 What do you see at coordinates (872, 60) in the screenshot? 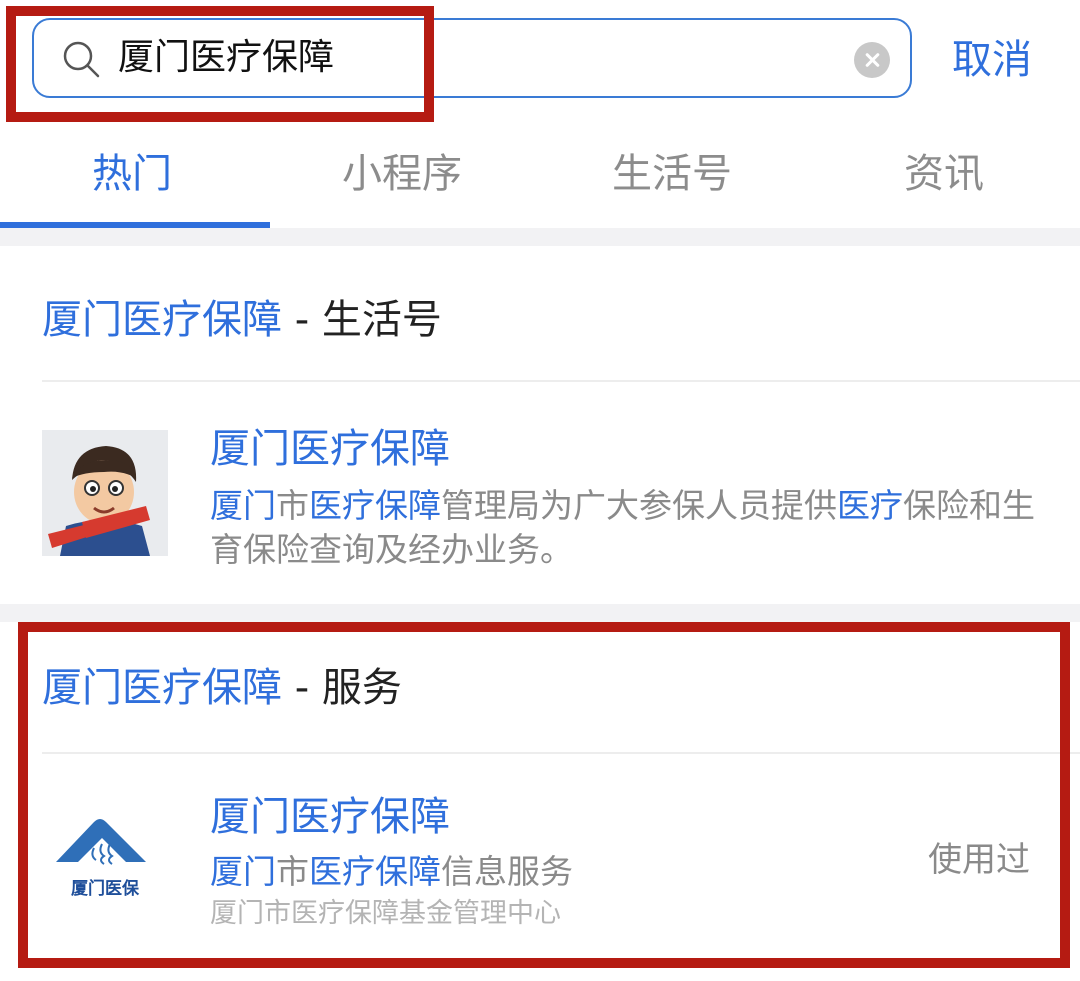
I see `clear-icon` at bounding box center [872, 60].